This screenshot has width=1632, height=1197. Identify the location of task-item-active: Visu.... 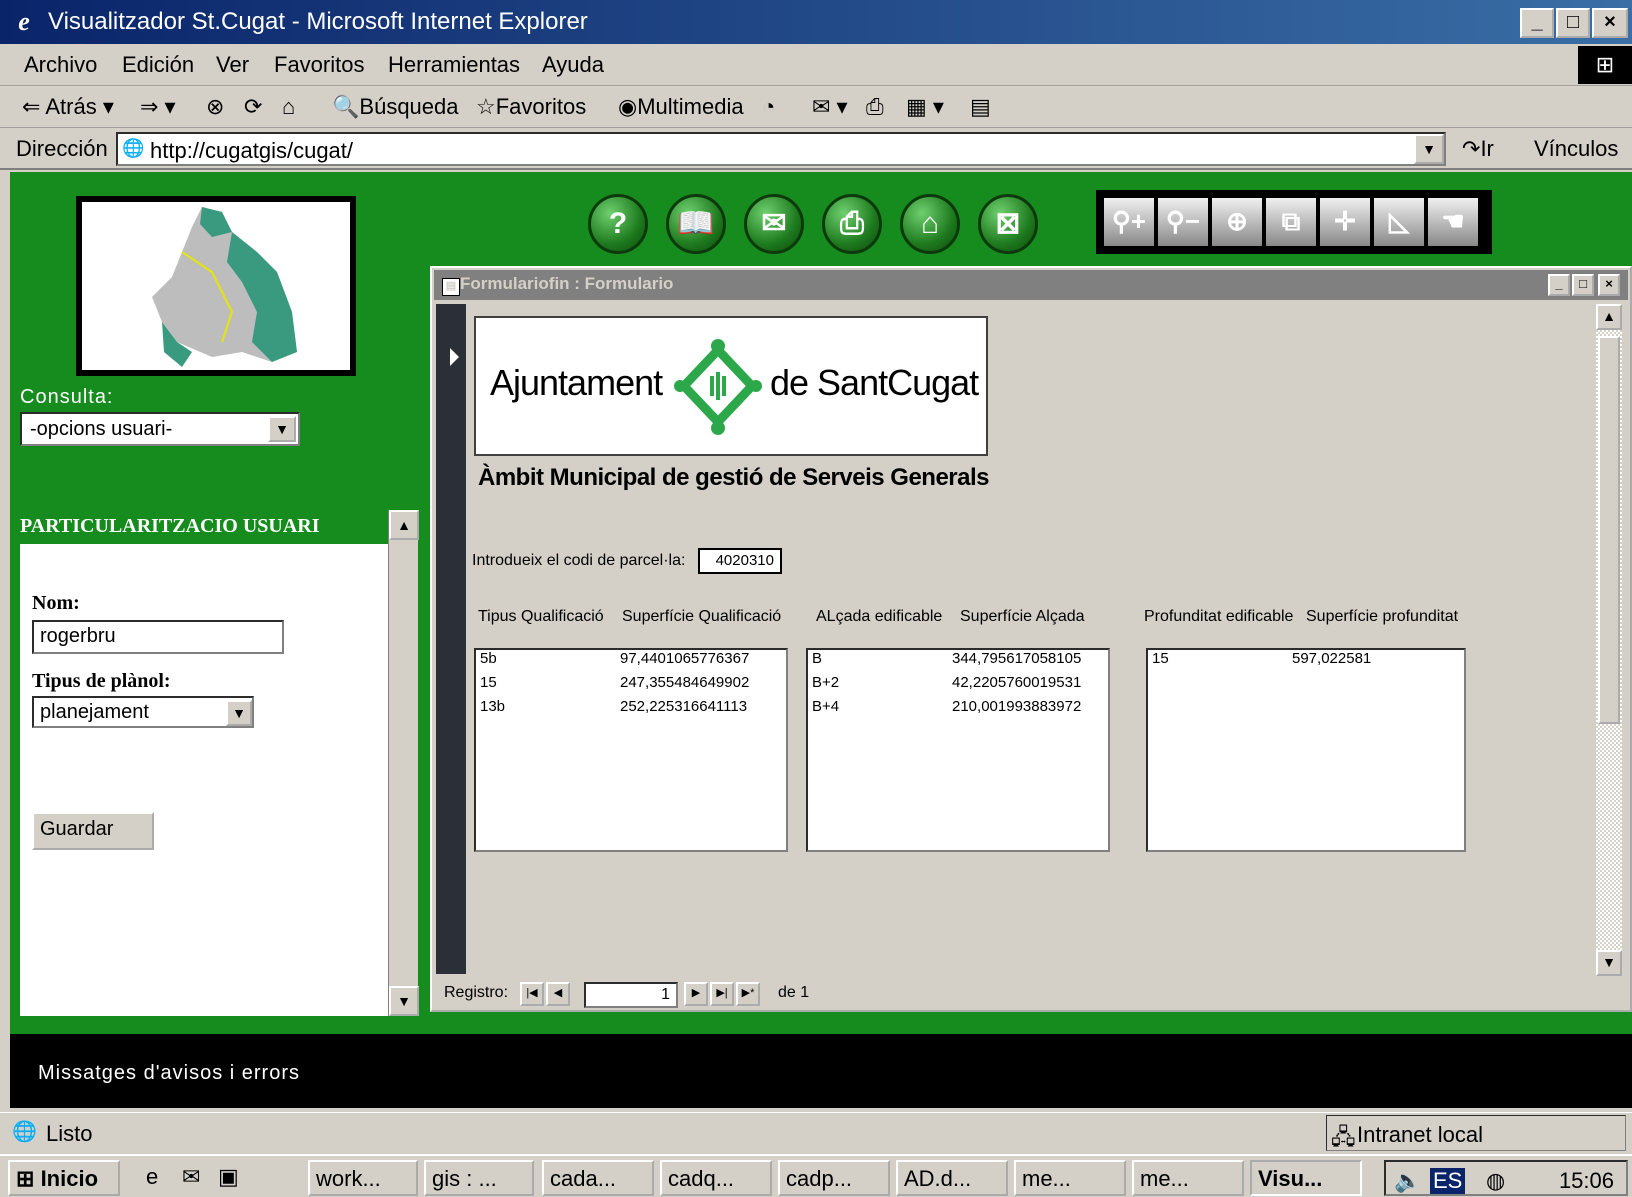
(1306, 1178).